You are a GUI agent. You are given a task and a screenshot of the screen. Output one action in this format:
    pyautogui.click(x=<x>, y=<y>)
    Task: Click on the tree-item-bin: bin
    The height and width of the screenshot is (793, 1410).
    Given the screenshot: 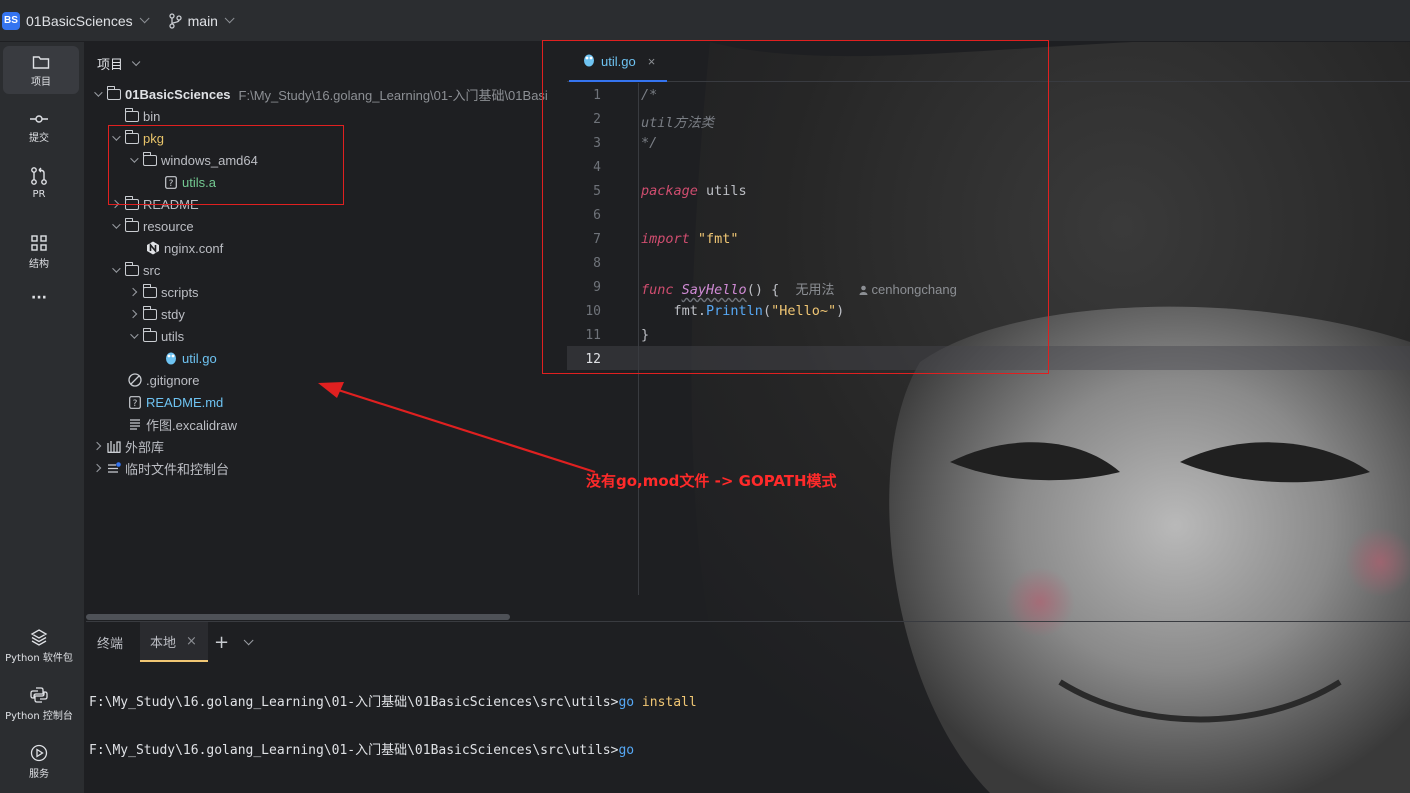 What is the action you would take?
    pyautogui.click(x=141, y=116)
    